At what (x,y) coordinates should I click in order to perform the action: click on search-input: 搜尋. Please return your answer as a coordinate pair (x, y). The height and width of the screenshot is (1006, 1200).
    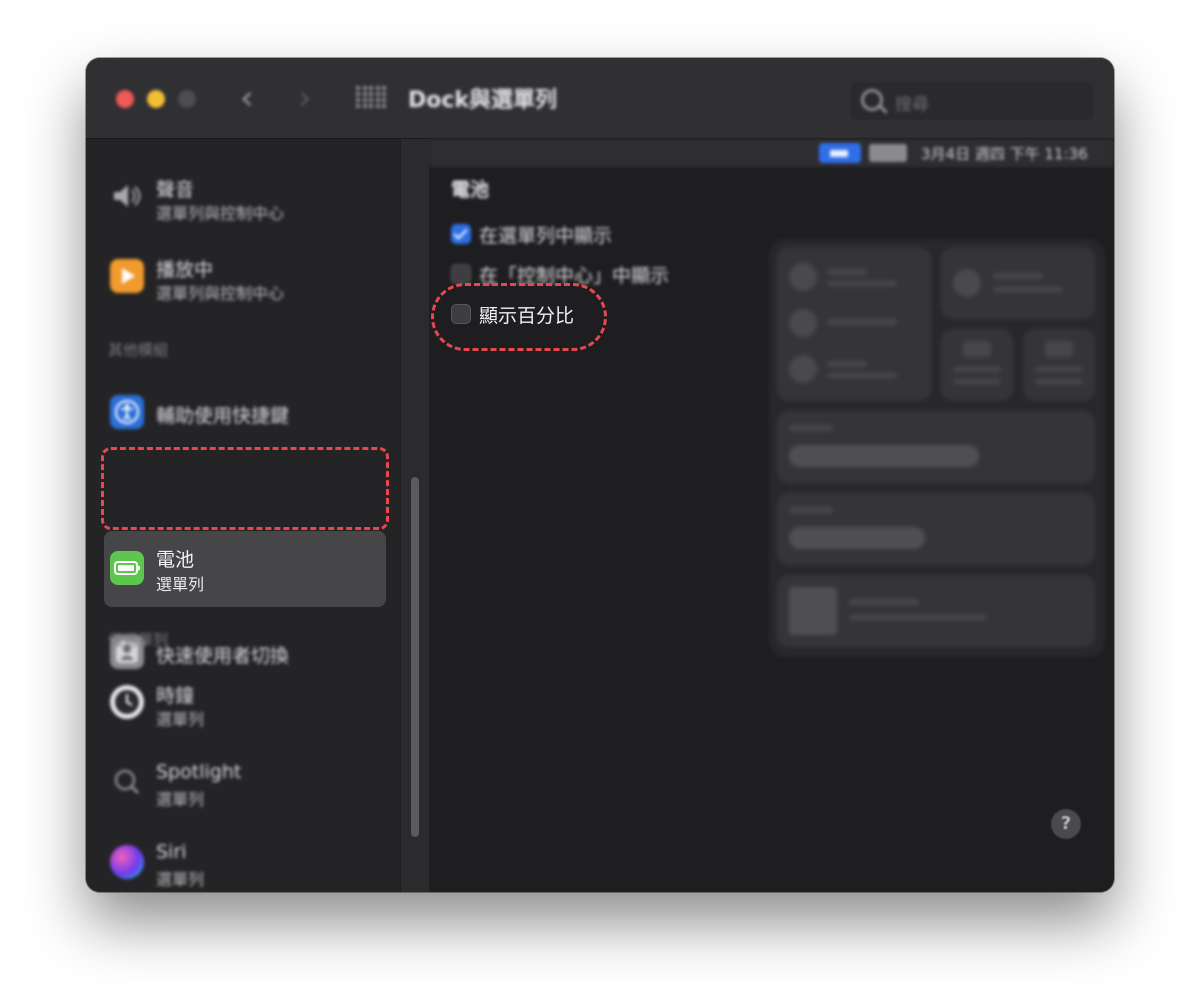
    Looking at the image, I should click on (972, 101).